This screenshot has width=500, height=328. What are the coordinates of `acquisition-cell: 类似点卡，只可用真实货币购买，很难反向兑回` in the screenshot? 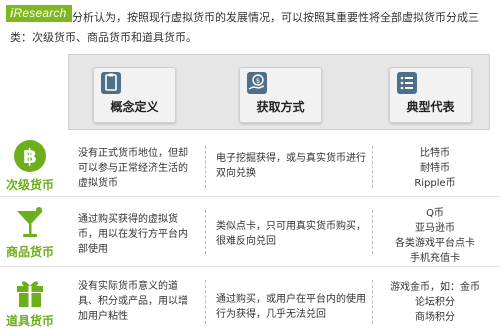 It's located at (291, 234).